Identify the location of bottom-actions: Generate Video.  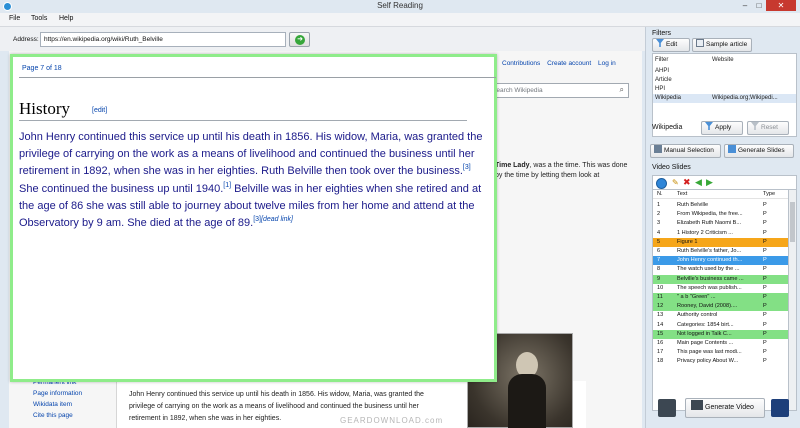
(724, 408).